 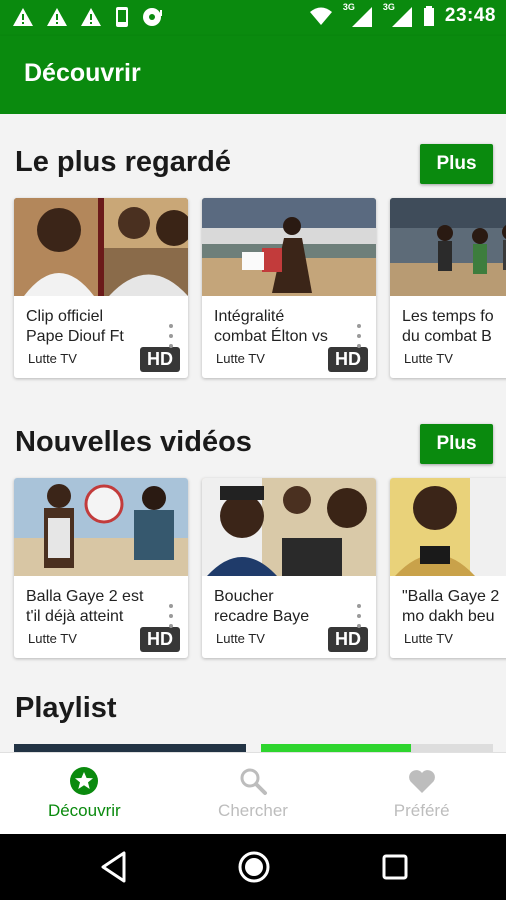 What do you see at coordinates (253, 18) in the screenshot?
I see `status-bar: 3G 3G 23:48` at bounding box center [253, 18].